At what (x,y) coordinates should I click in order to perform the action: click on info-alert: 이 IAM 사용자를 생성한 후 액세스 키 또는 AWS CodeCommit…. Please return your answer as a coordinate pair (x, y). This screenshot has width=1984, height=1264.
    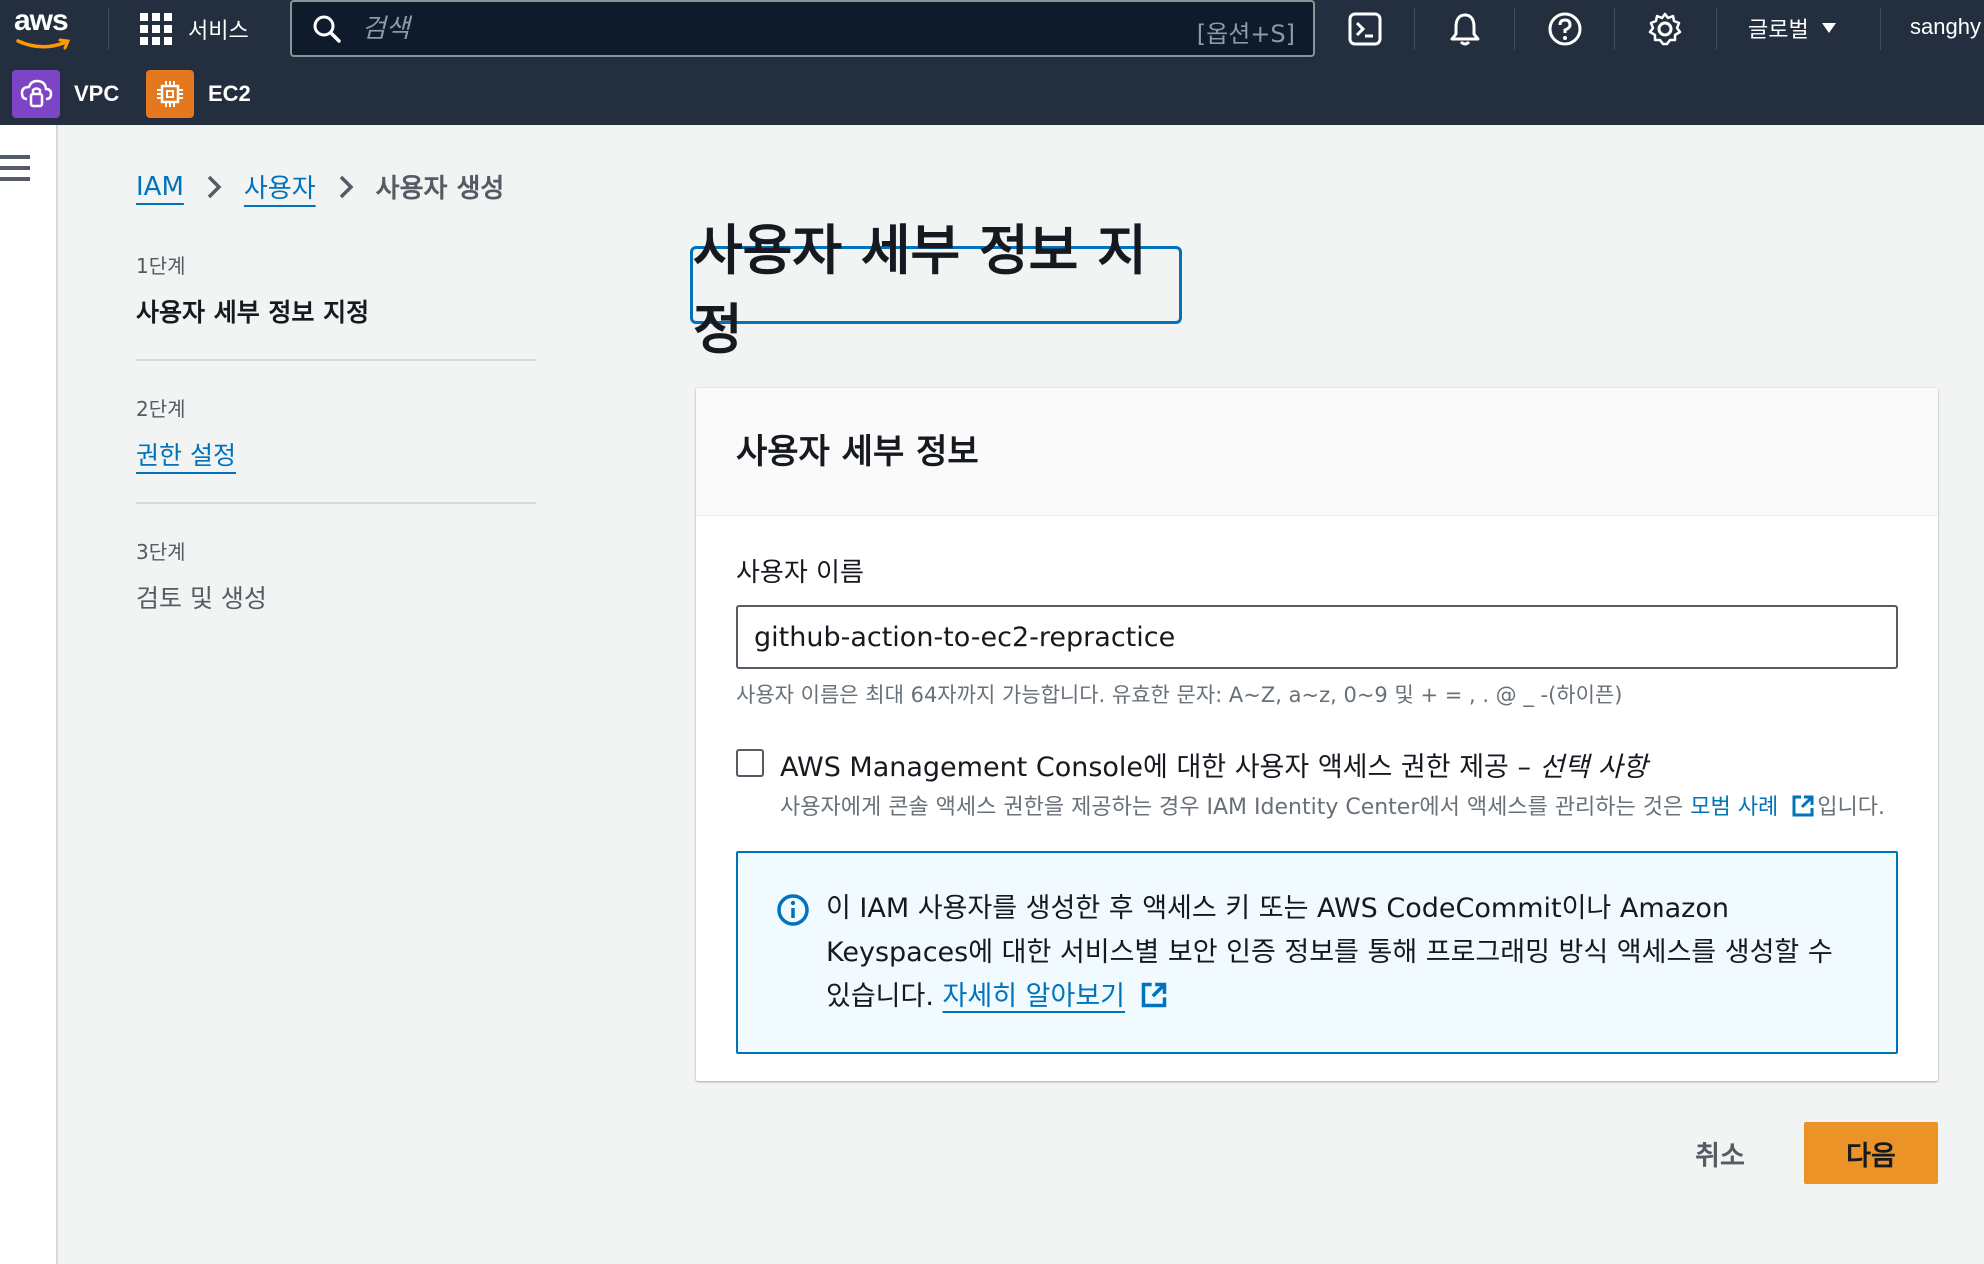
    Looking at the image, I should click on (1317, 952).